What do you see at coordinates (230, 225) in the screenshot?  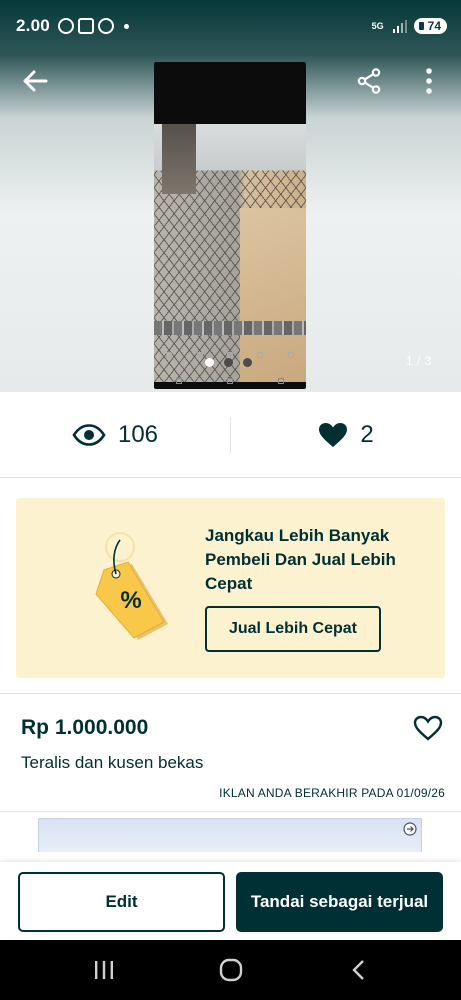 I see `listing-photo` at bounding box center [230, 225].